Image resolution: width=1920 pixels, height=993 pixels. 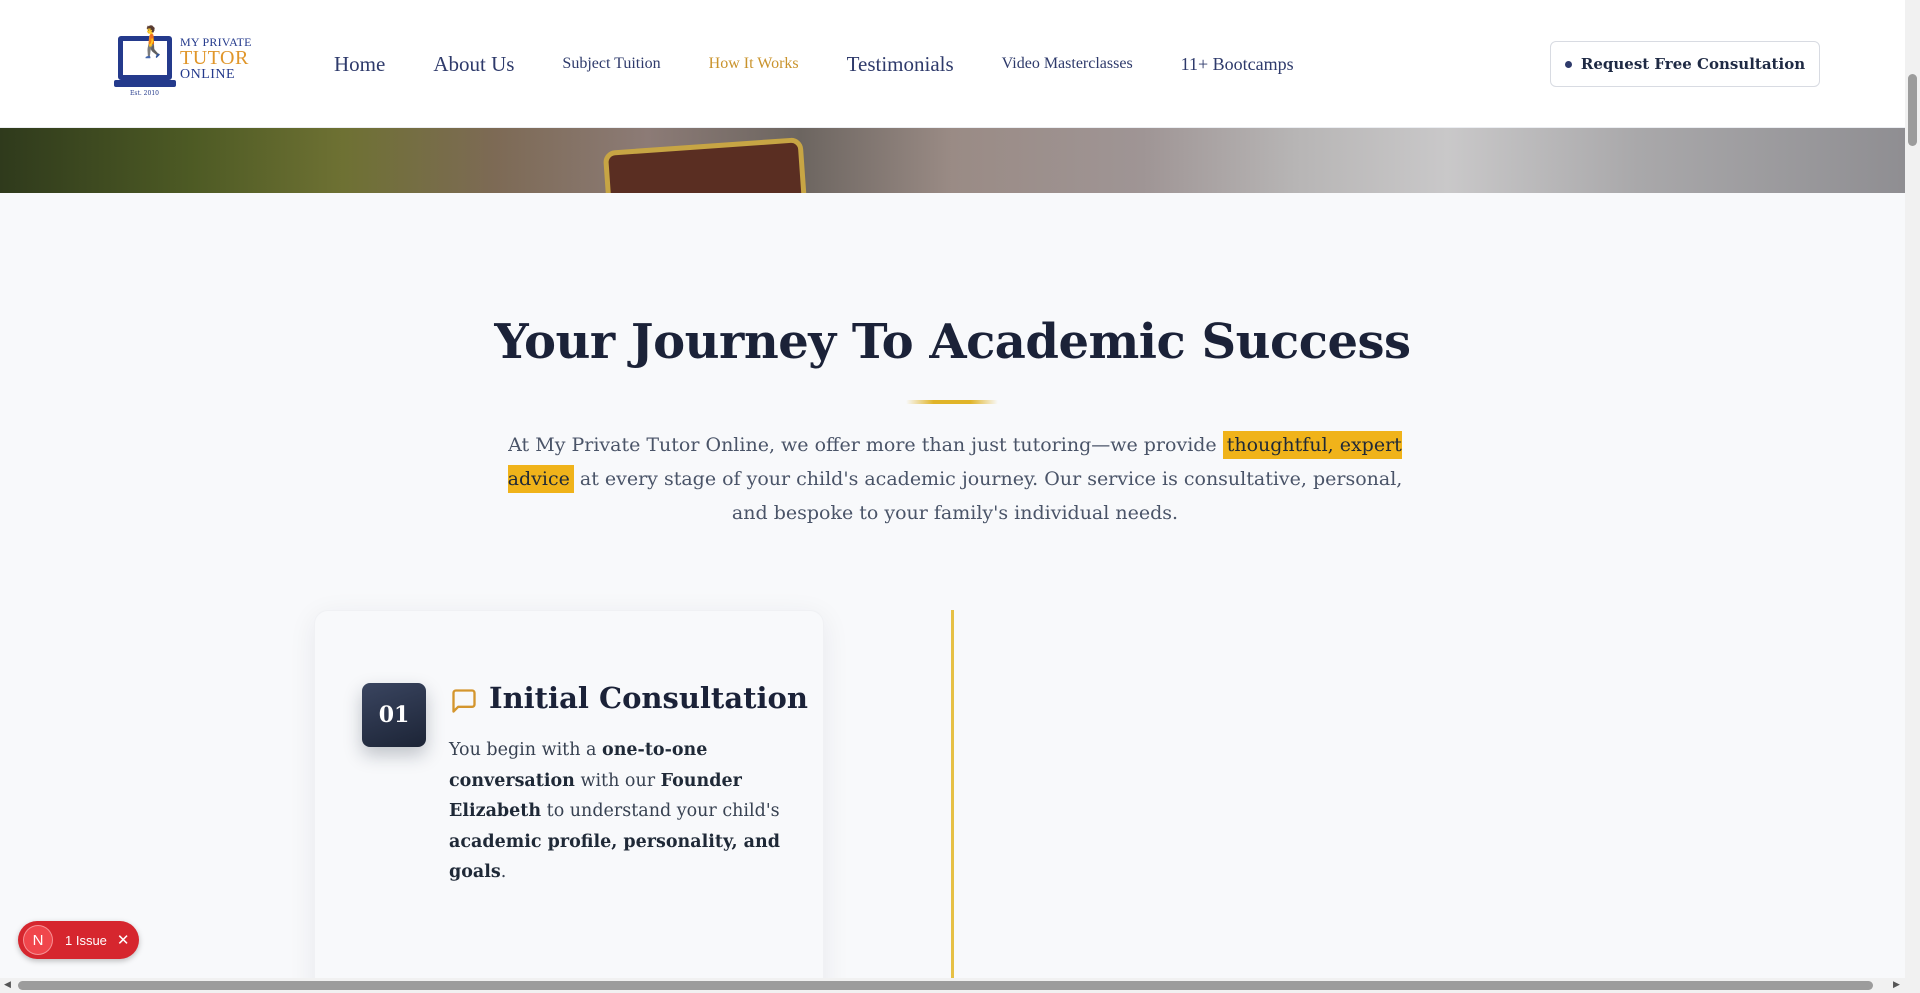 What do you see at coordinates (145, 83) in the screenshot?
I see `laptop-base-shape` at bounding box center [145, 83].